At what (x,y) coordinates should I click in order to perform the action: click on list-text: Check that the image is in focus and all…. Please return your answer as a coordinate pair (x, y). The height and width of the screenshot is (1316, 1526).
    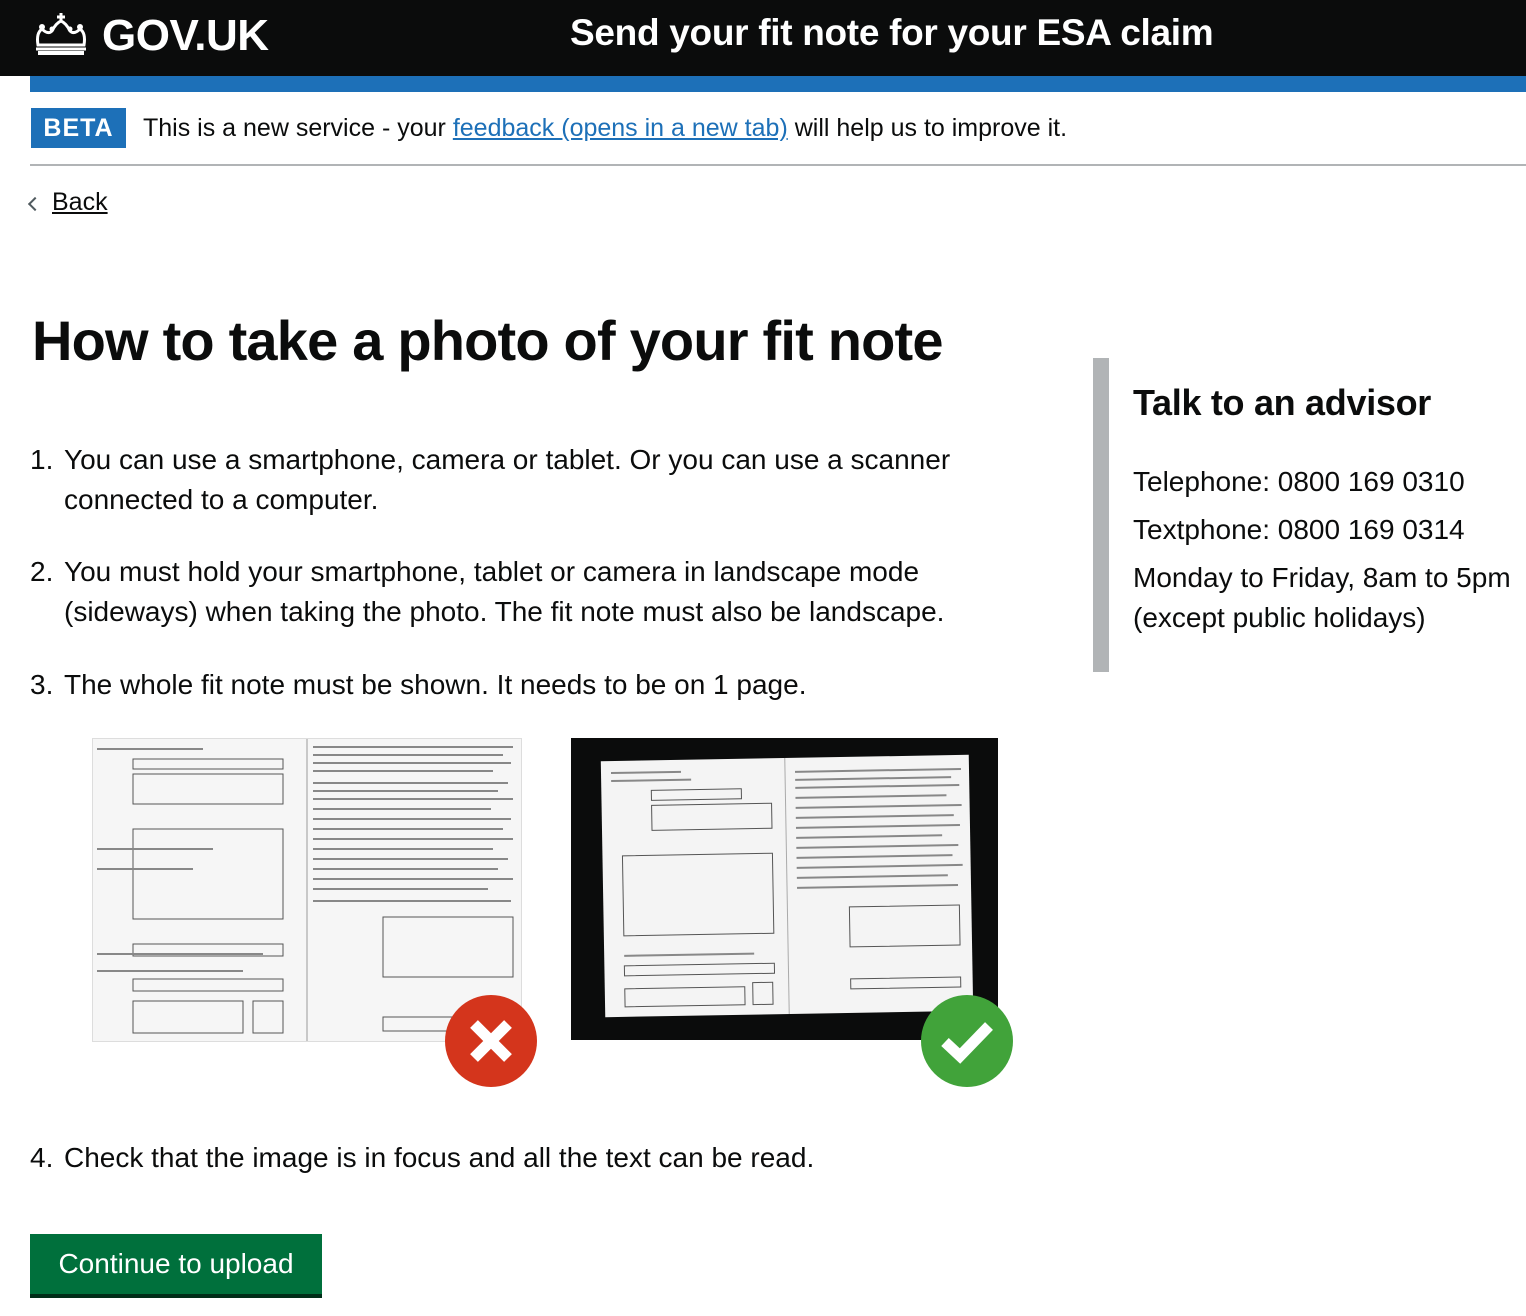
    Looking at the image, I should click on (439, 1157).